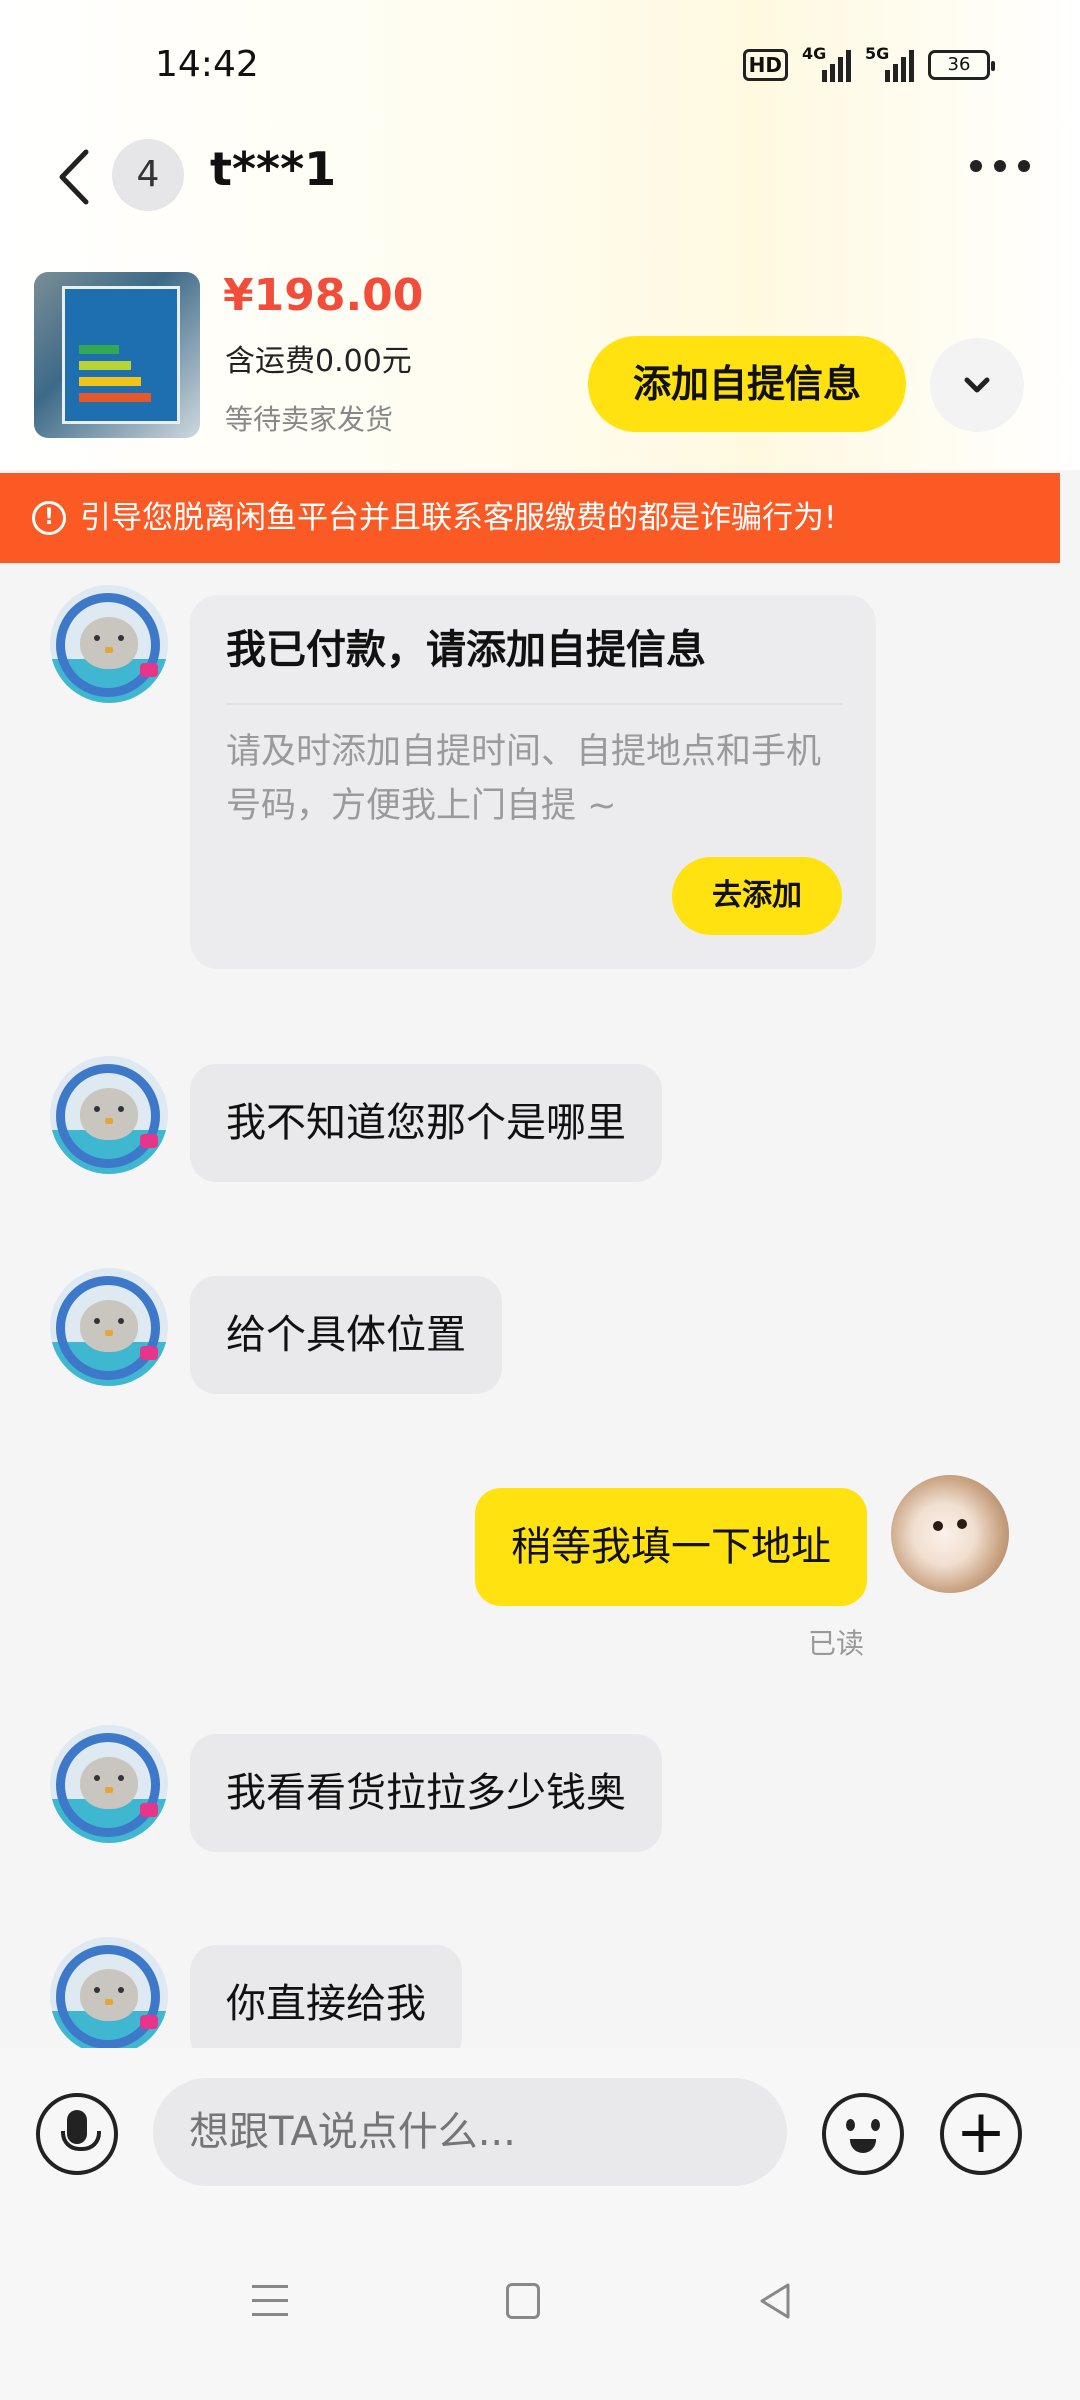 The width and height of the screenshot is (1080, 2400). What do you see at coordinates (523, 2301) in the screenshot?
I see `home-icon` at bounding box center [523, 2301].